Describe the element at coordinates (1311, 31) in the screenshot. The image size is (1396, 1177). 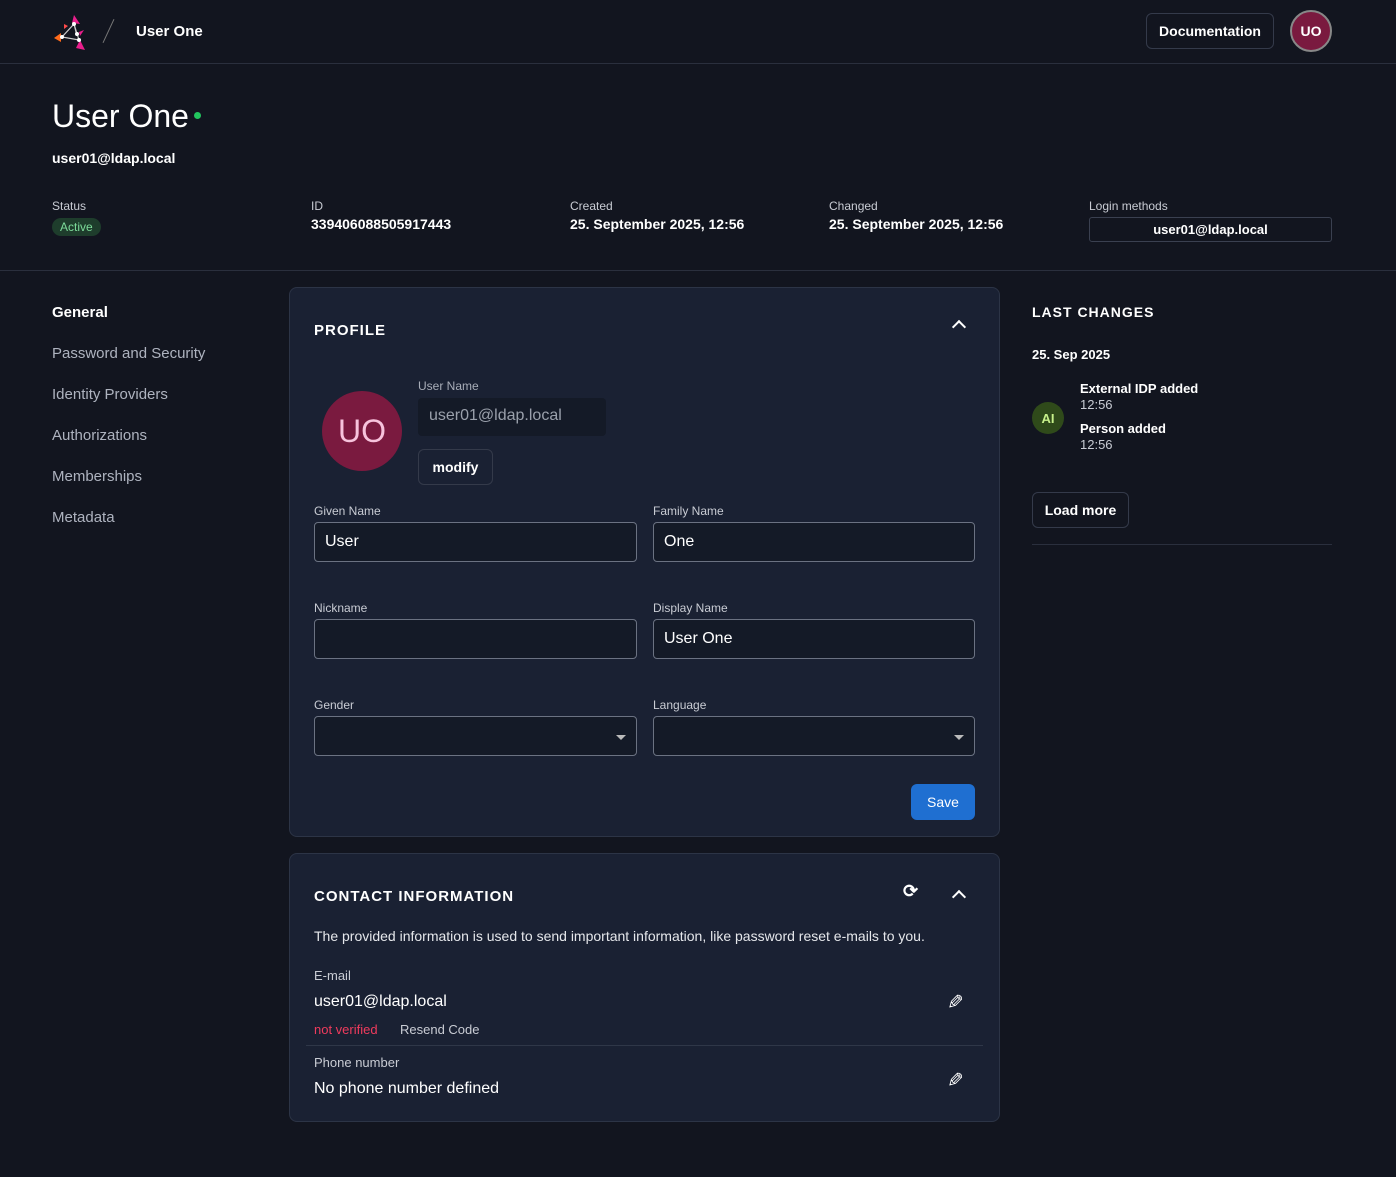
I see `user-avatar: UO` at that location.